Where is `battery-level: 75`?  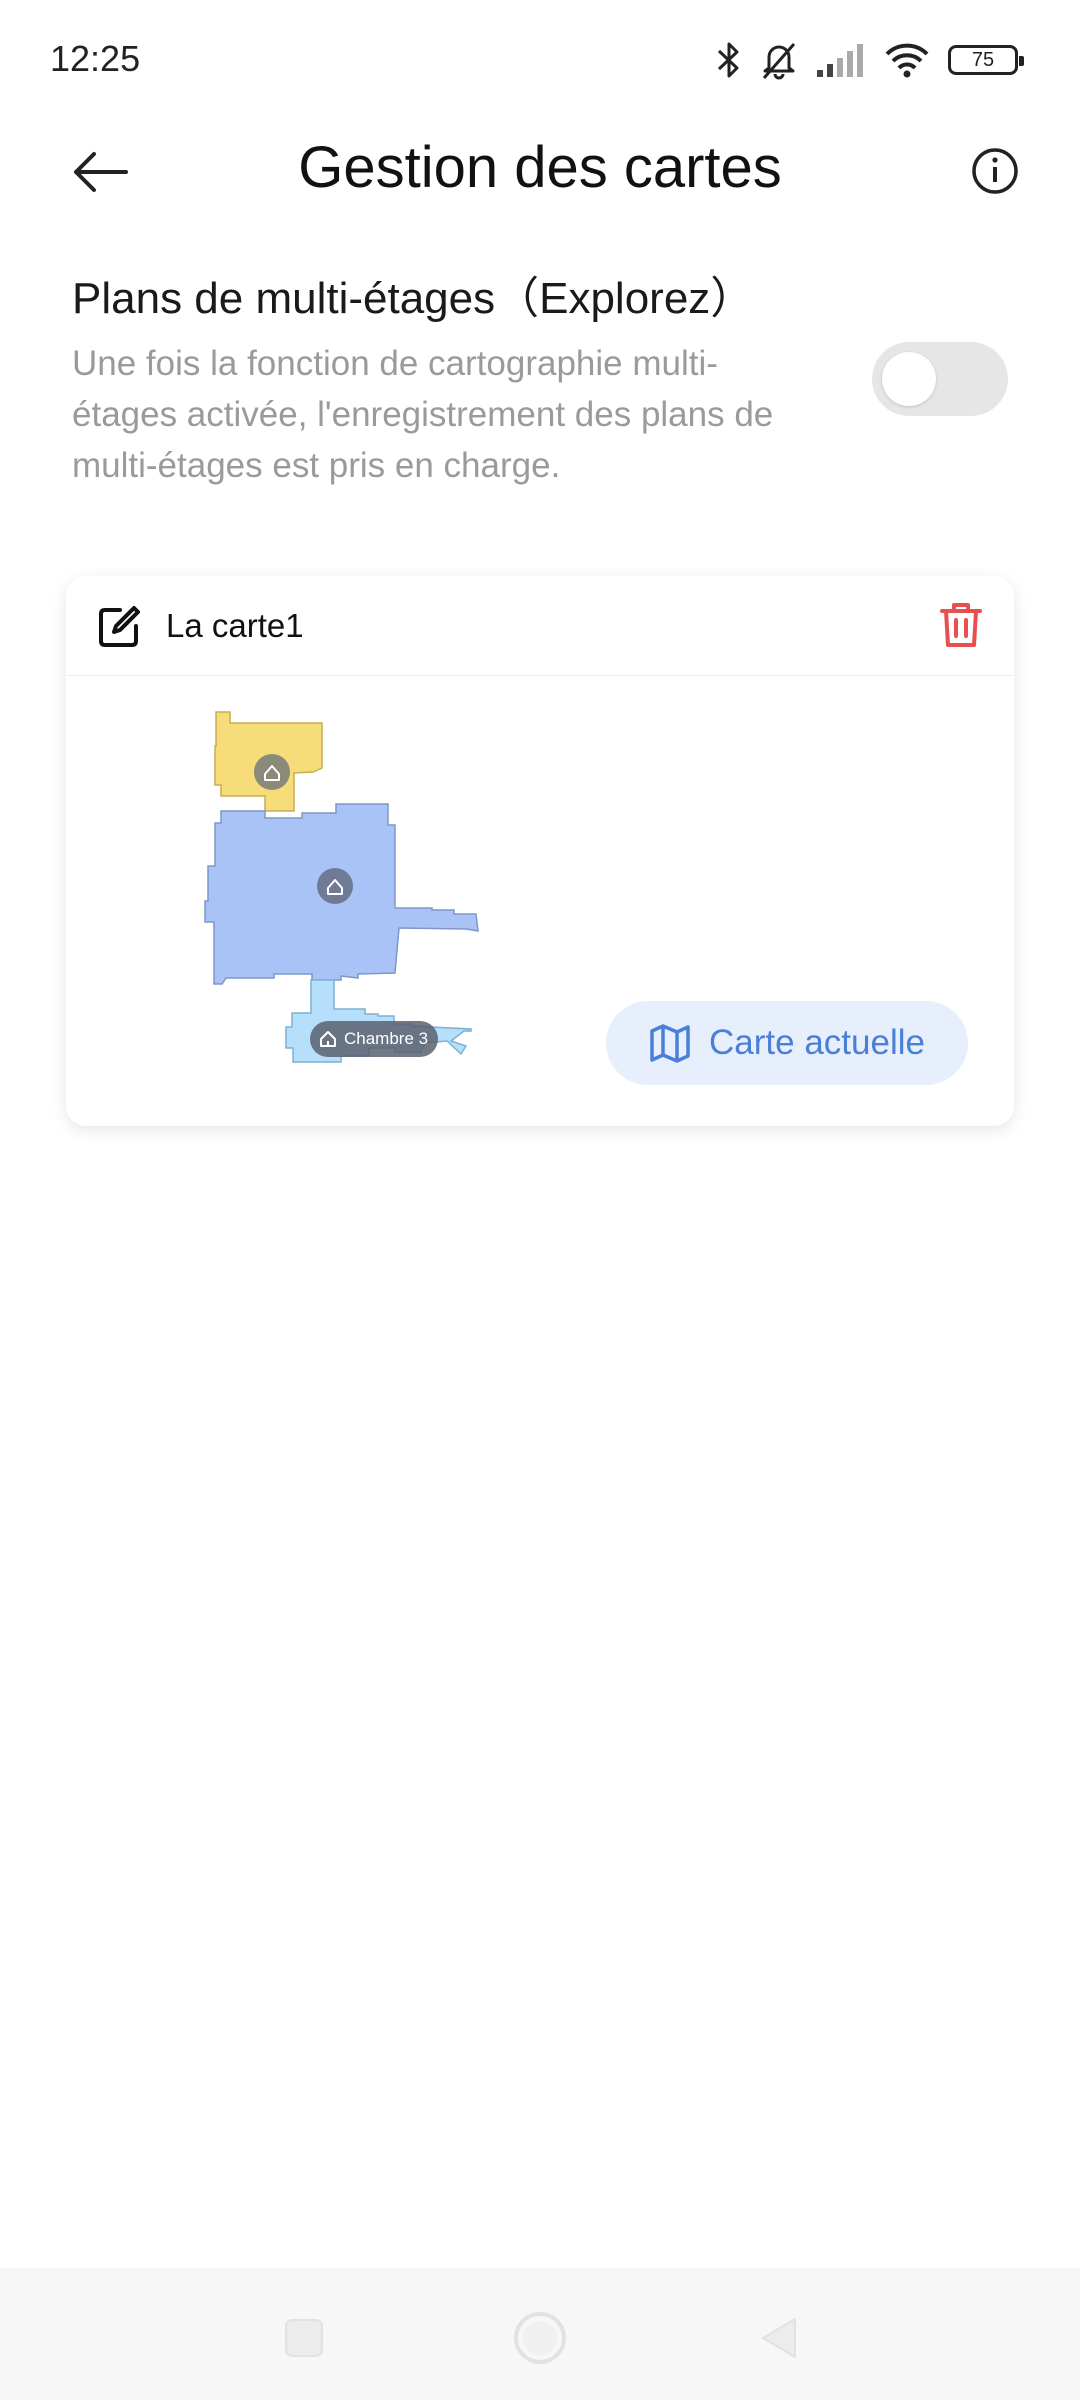 battery-level: 75 is located at coordinates (983, 59).